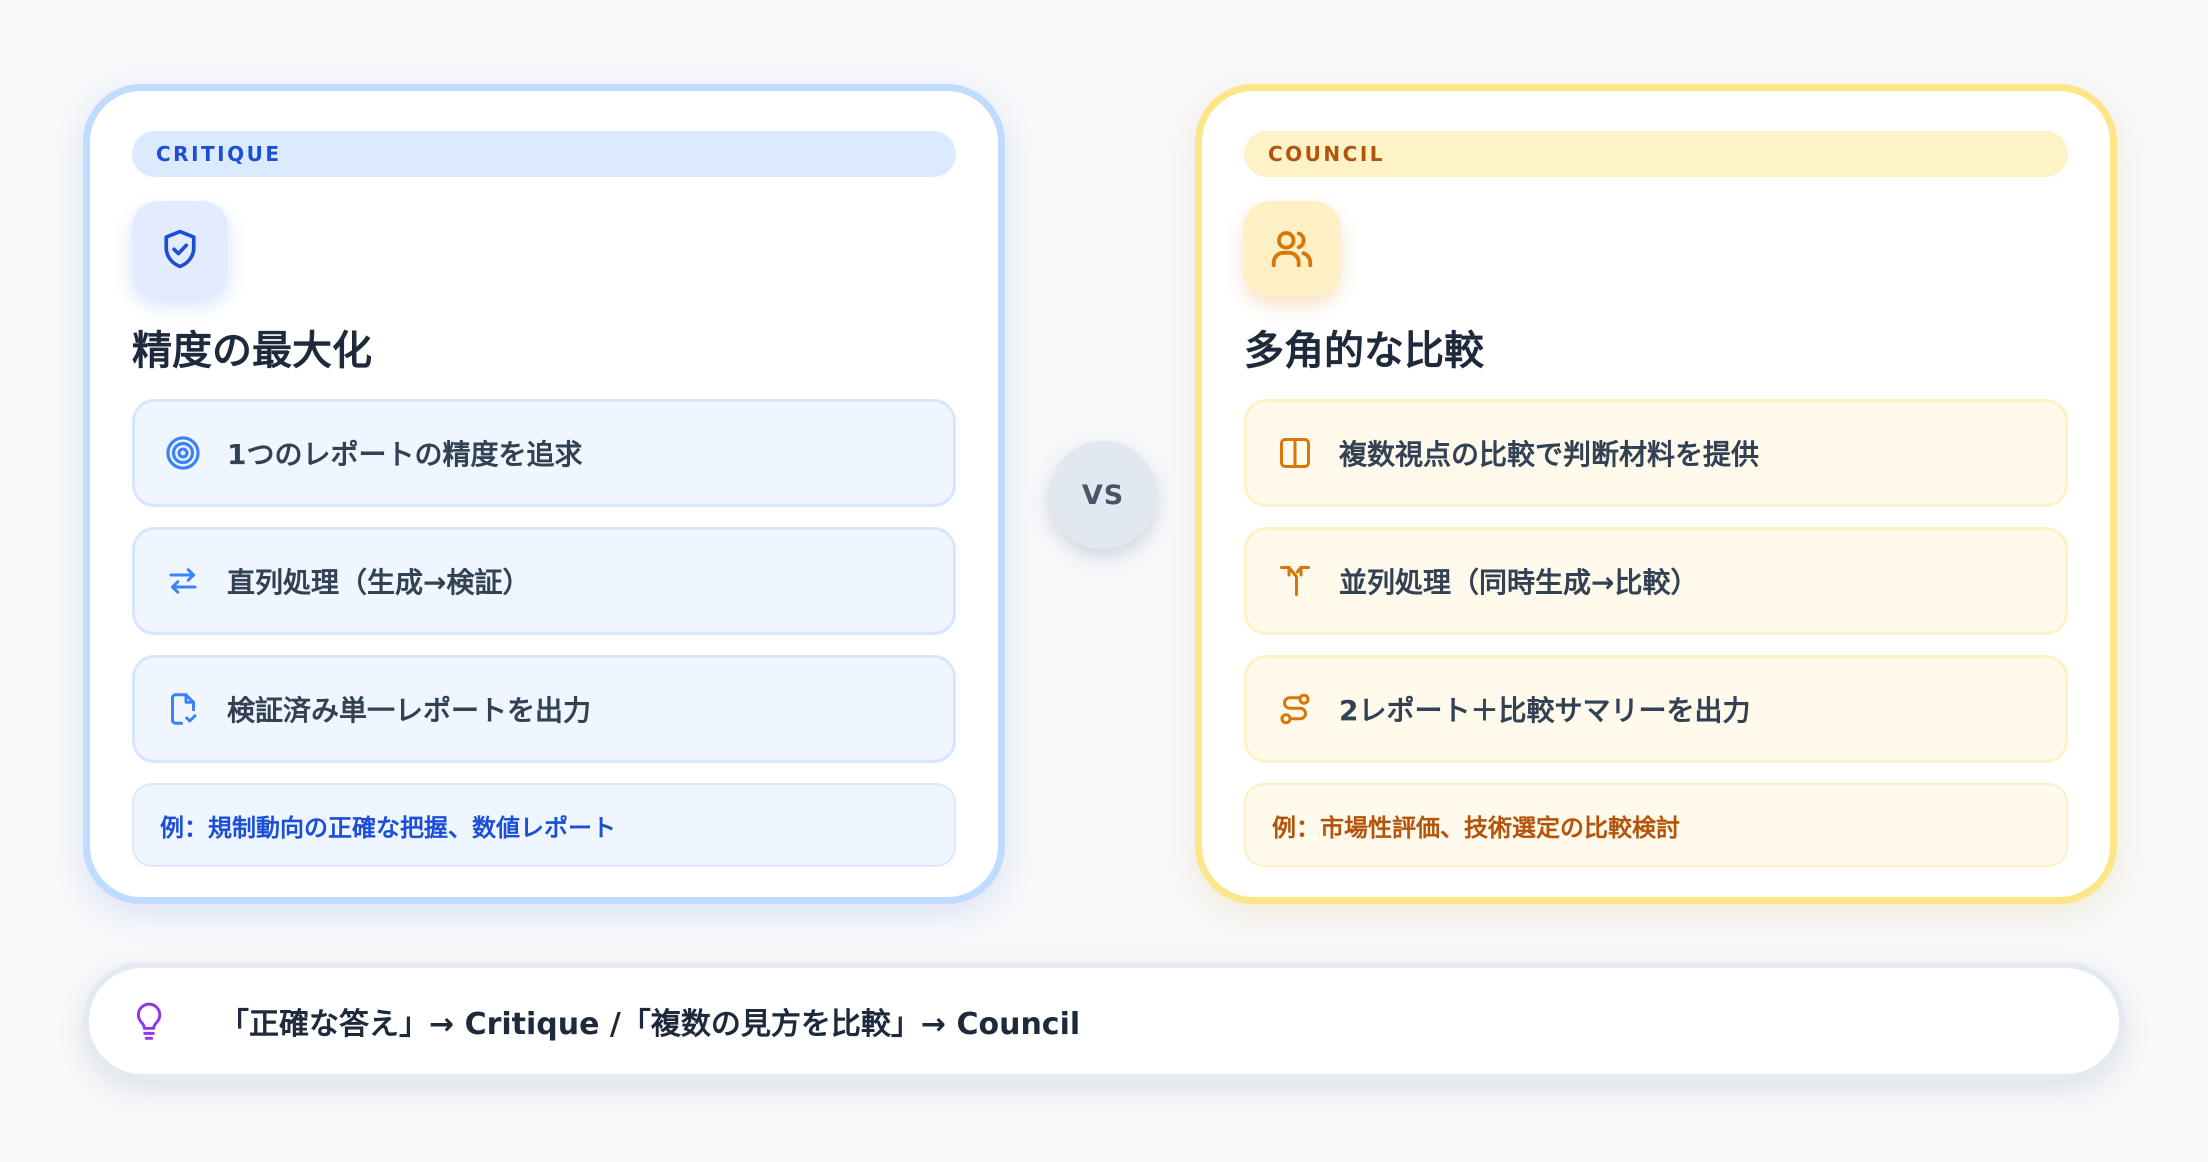 The height and width of the screenshot is (1162, 2208). What do you see at coordinates (379, 582) in the screenshot?
I see `critique-item-text: 直列処理（生成→検証）` at bounding box center [379, 582].